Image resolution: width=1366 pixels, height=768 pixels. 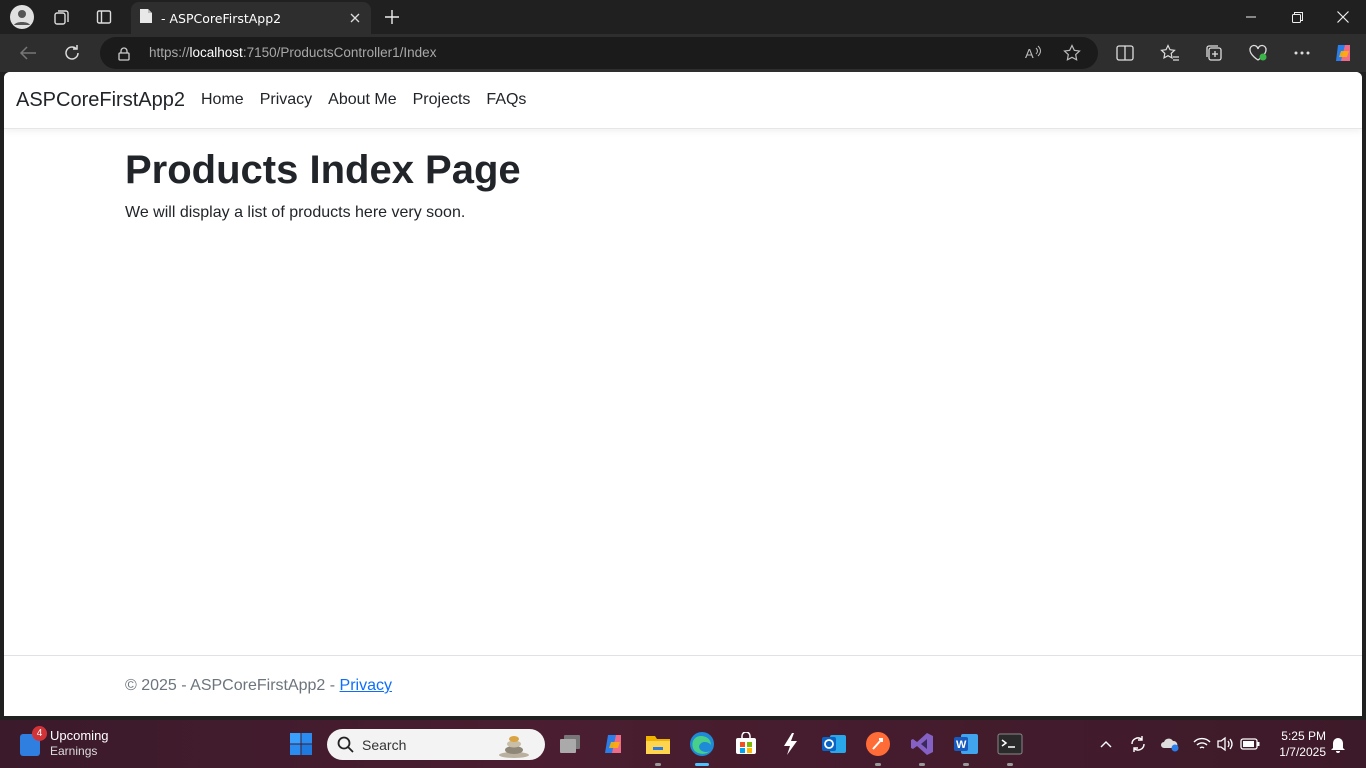 I want to click on word-icon: W, so click(x=966, y=747).